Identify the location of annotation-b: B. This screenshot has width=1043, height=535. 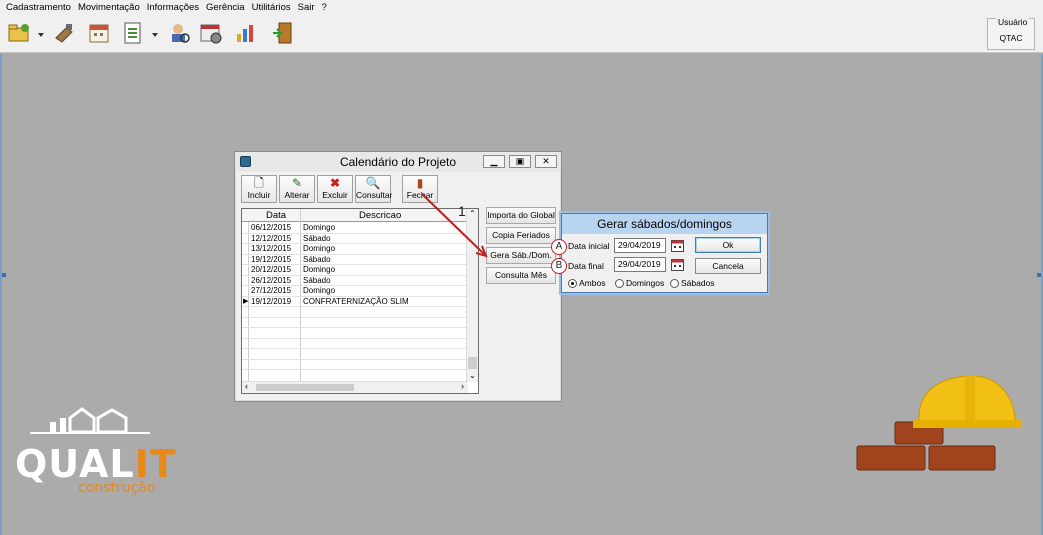
(559, 266).